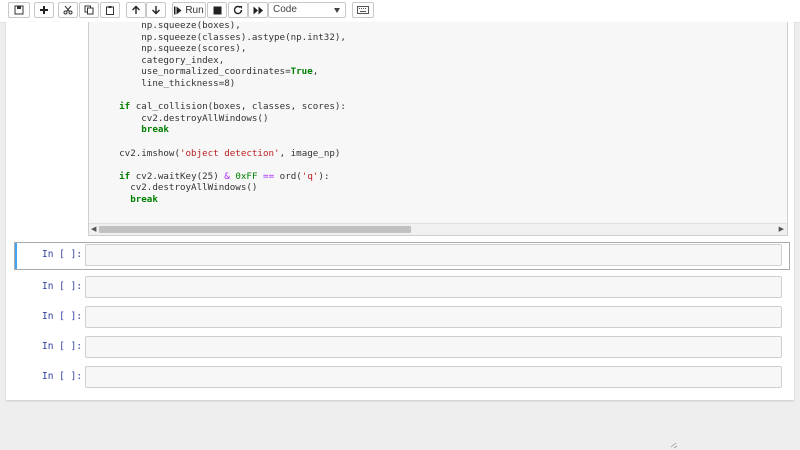 The image size is (800, 450). What do you see at coordinates (208, 72) in the screenshot?
I see `code-line: use_normalized_coordinates=True,` at bounding box center [208, 72].